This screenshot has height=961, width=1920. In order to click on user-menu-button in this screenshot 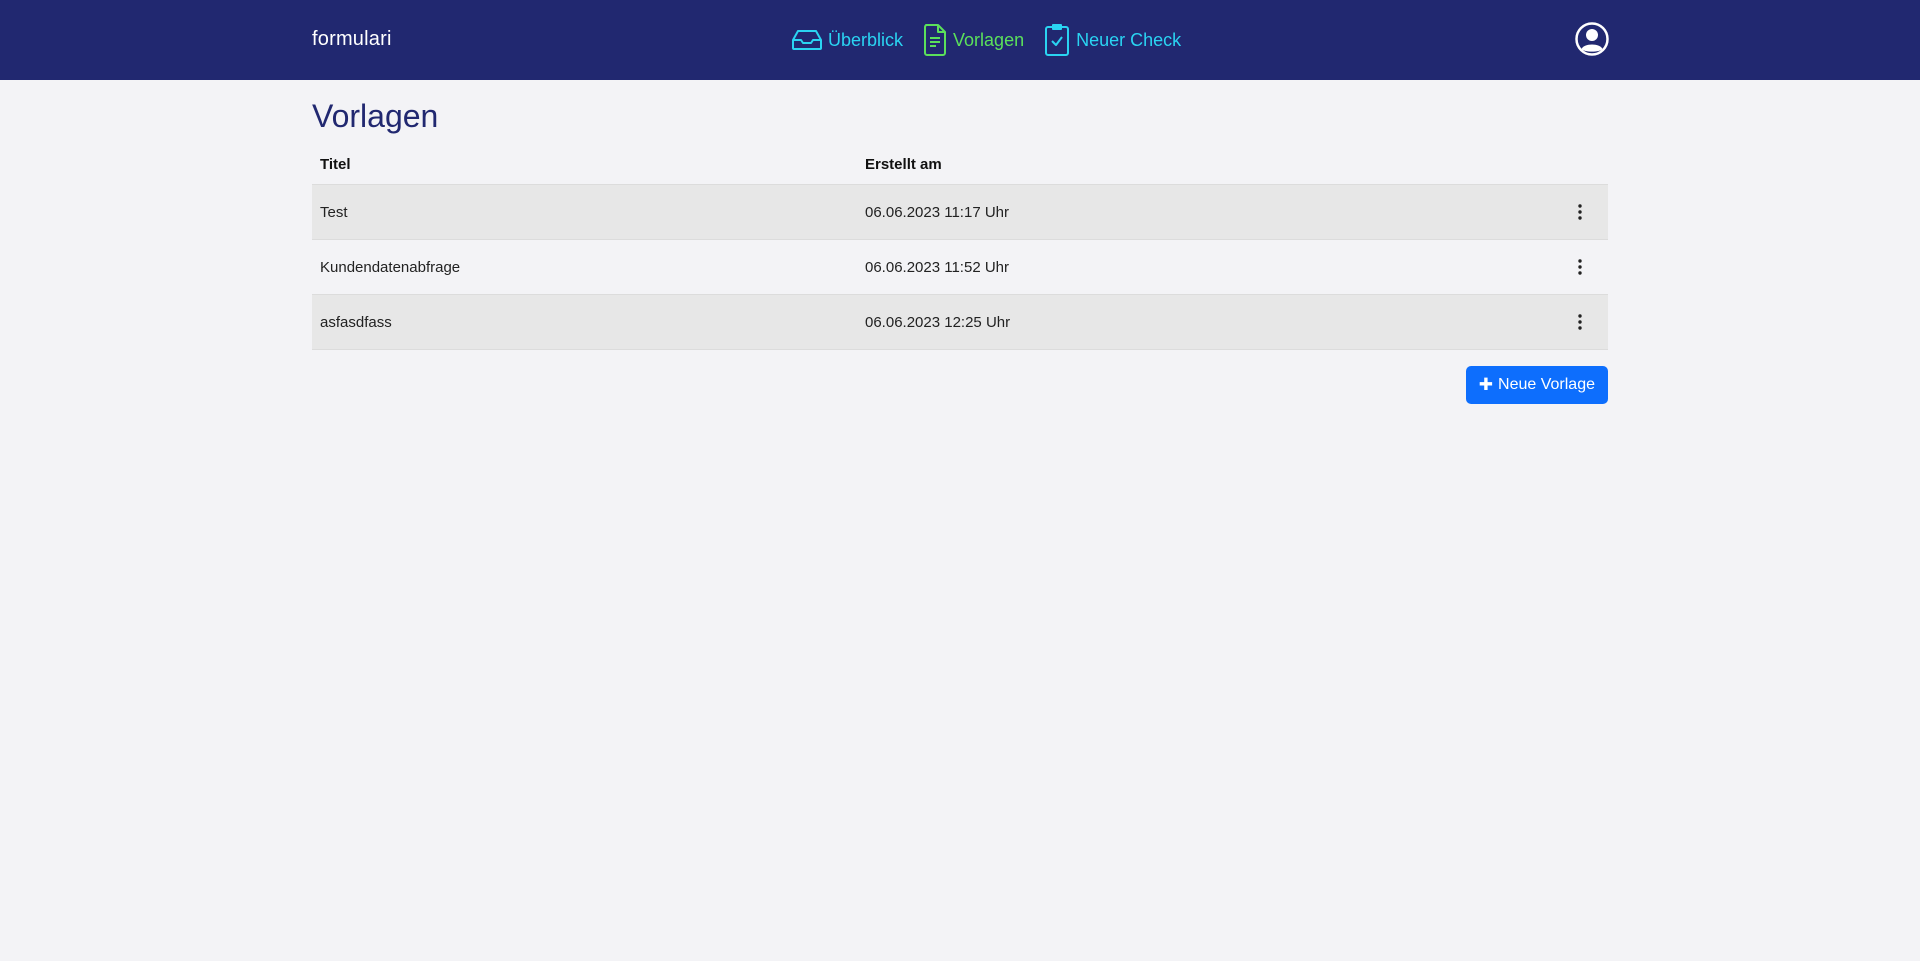, I will do `click(1592, 39)`.